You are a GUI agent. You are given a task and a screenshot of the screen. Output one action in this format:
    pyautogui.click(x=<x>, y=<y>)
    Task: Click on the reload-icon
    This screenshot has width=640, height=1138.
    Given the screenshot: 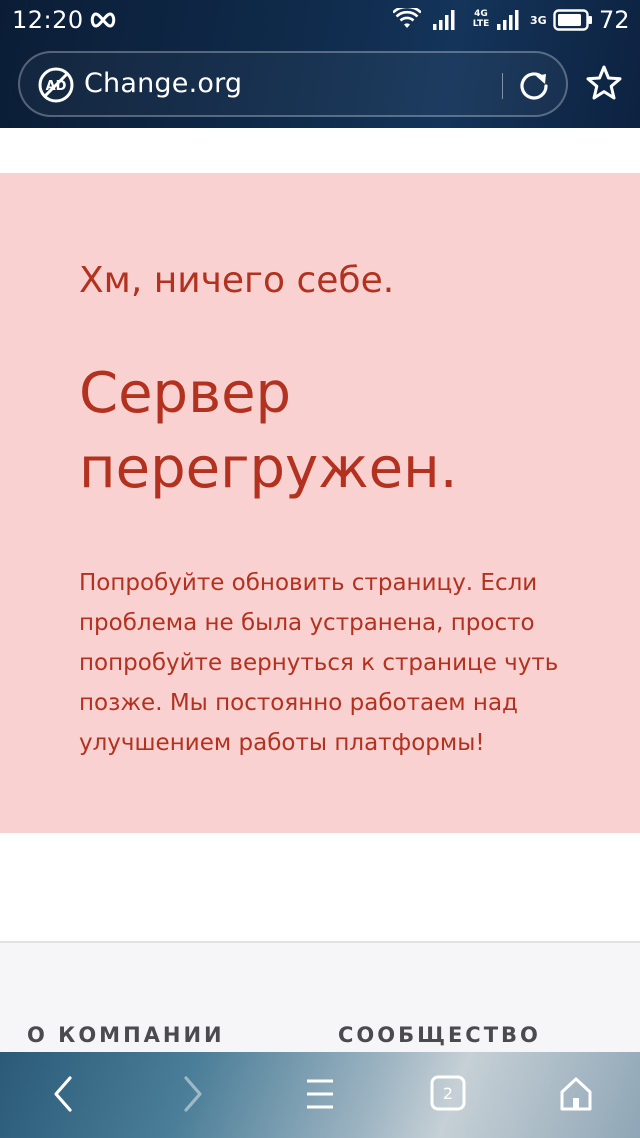 What is the action you would take?
    pyautogui.click(x=534, y=86)
    